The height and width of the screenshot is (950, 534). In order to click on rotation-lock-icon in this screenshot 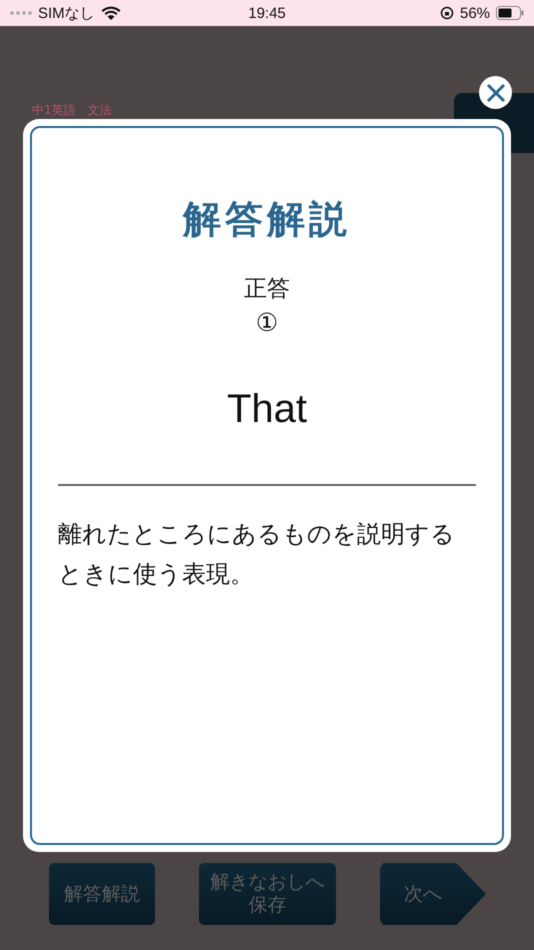, I will do `click(447, 13)`.